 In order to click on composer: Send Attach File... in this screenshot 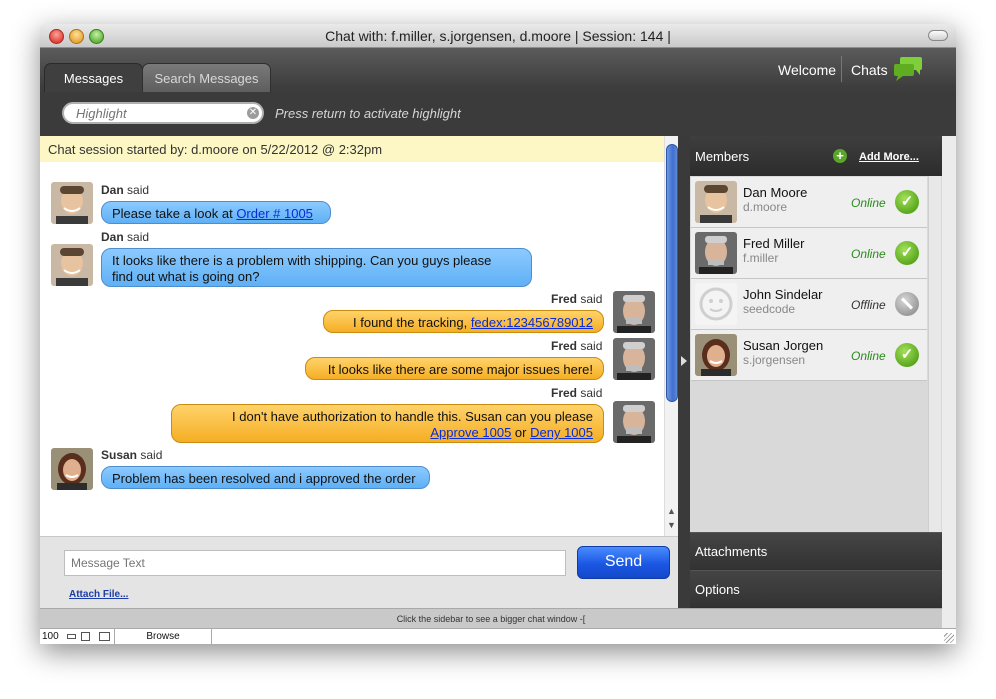, I will do `click(359, 572)`.